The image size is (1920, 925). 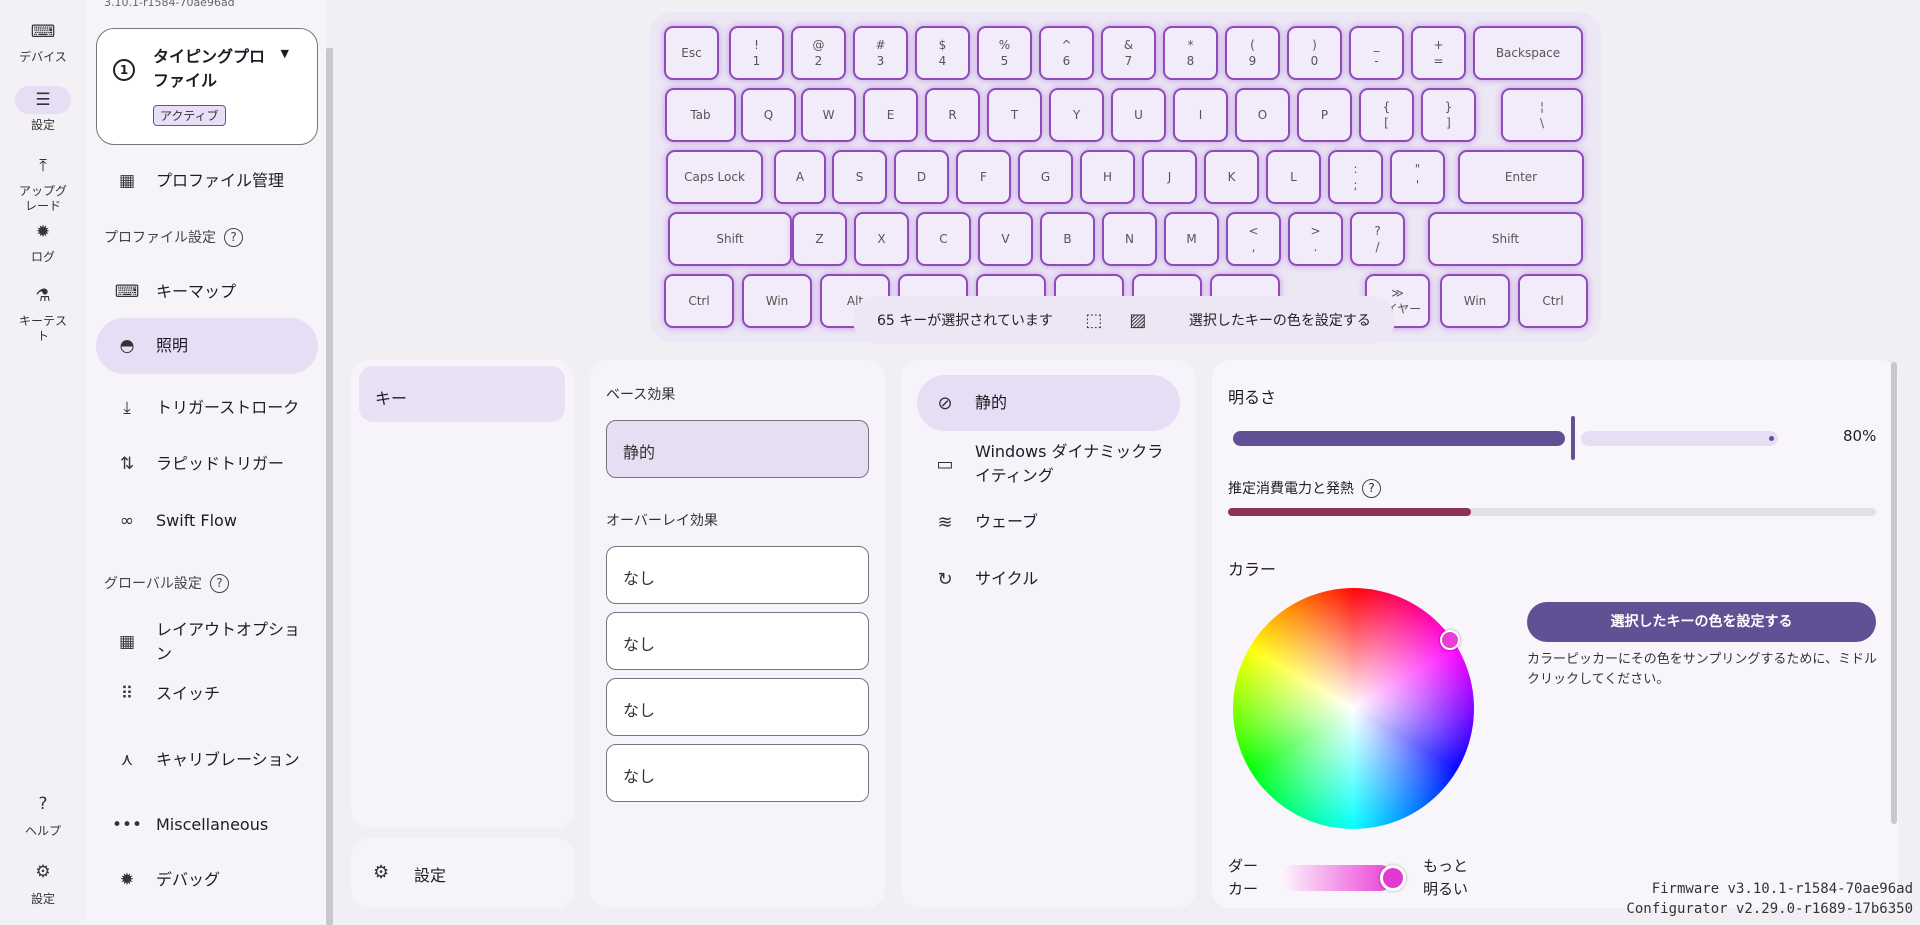 What do you see at coordinates (462, 394) in the screenshot?
I see `layer-item-key: キー` at bounding box center [462, 394].